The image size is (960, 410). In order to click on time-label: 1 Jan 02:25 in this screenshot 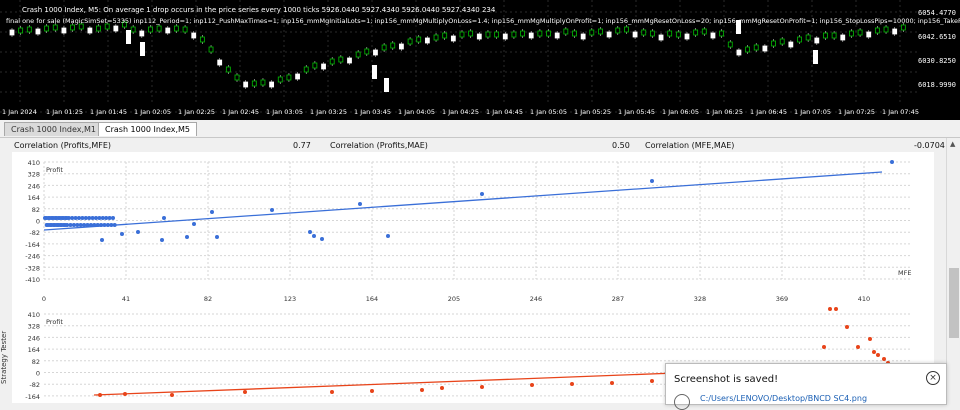, I will do `click(196, 112)`.